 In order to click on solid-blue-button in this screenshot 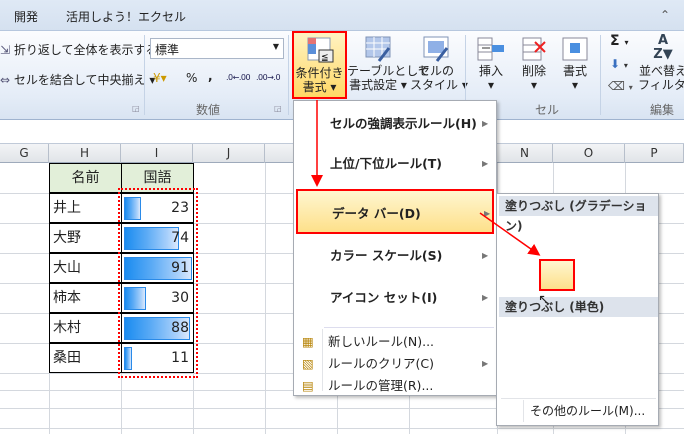, I will do `click(518, 333)`.